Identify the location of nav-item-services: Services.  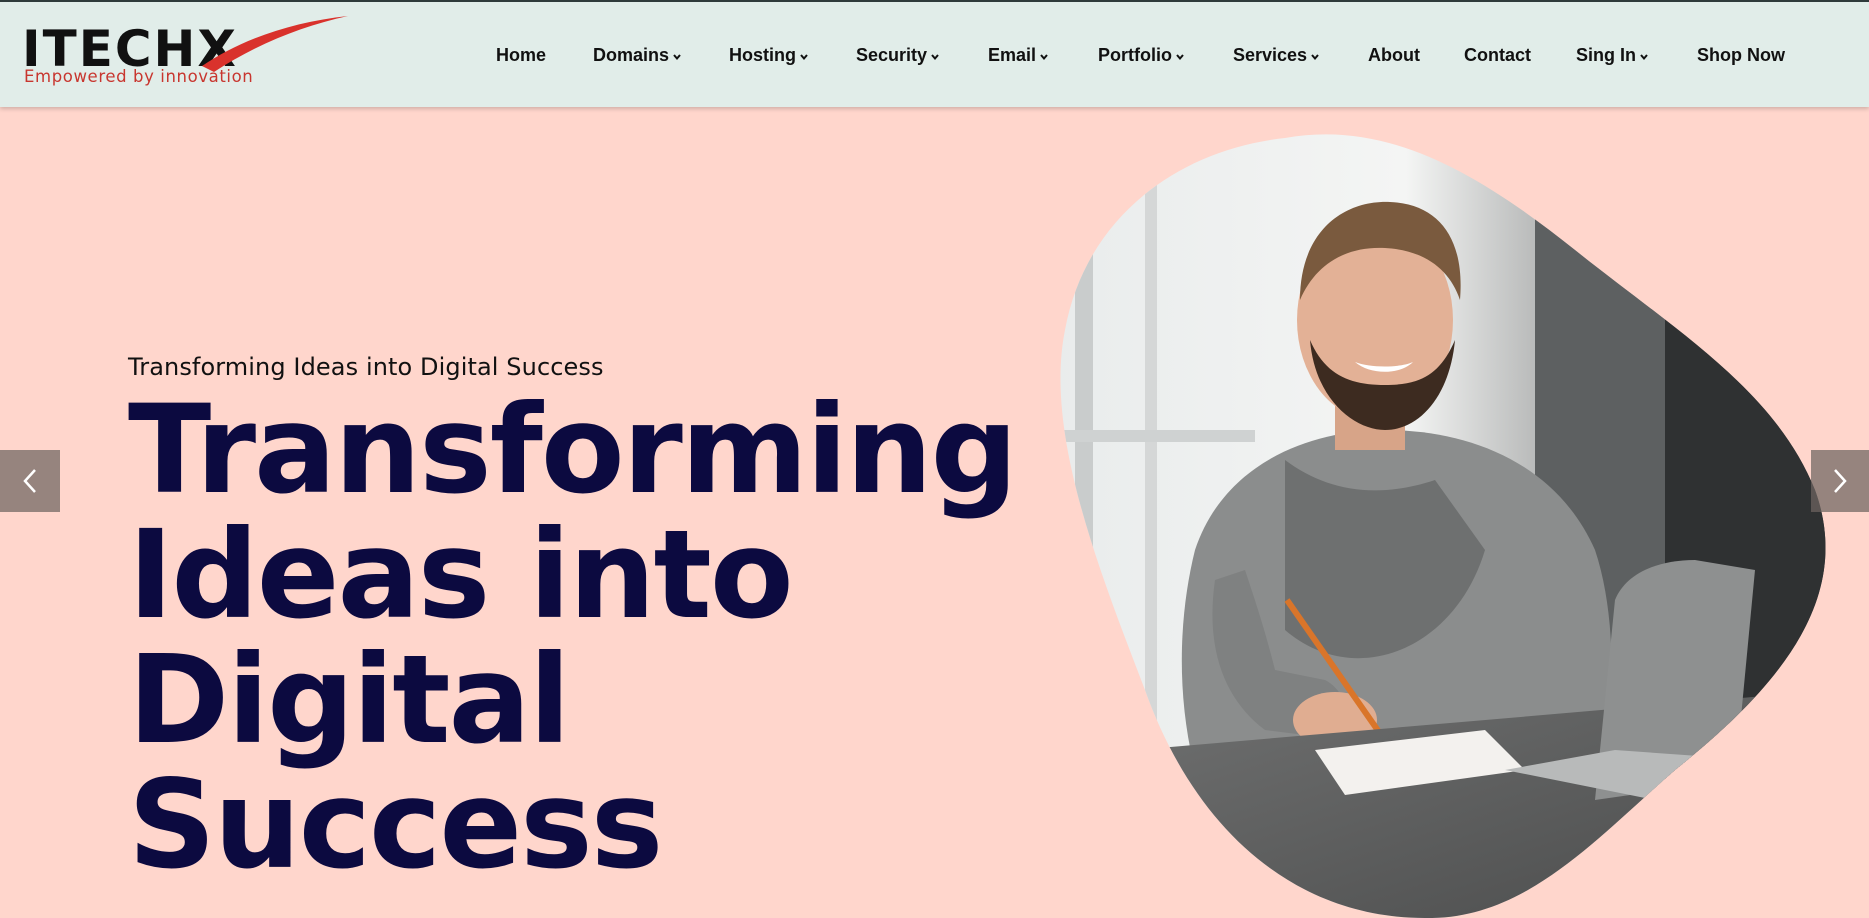
(1276, 55).